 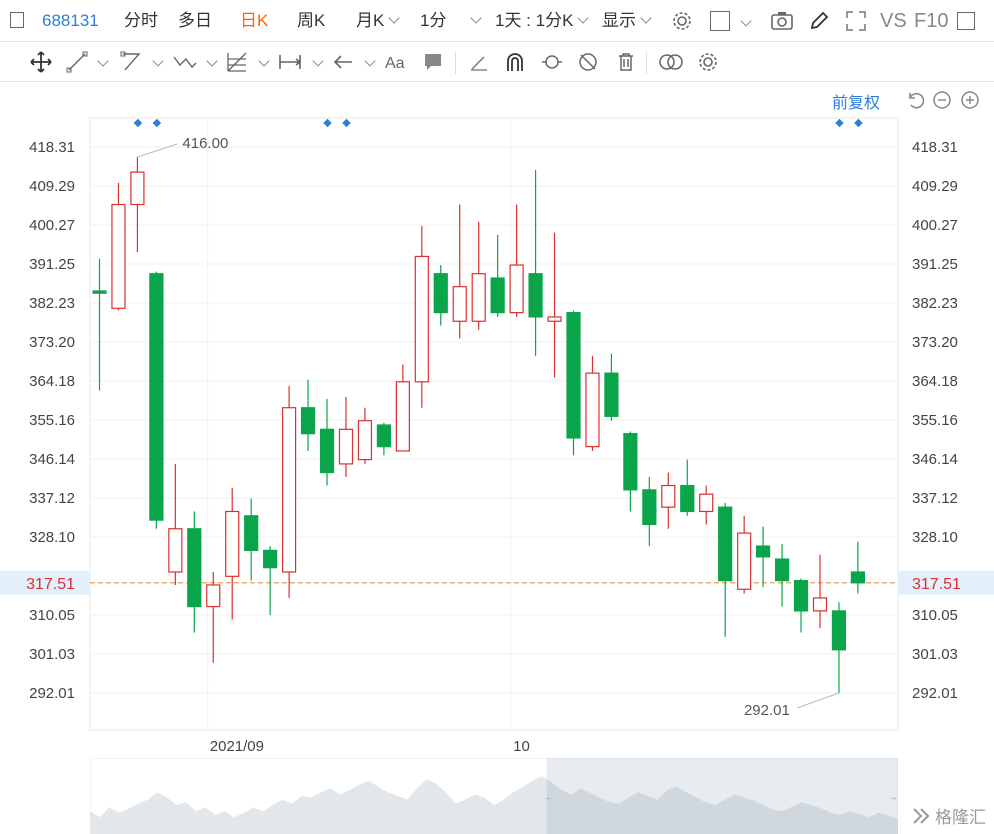 What do you see at coordinates (931, 21) in the screenshot?
I see `f10-button: F10` at bounding box center [931, 21].